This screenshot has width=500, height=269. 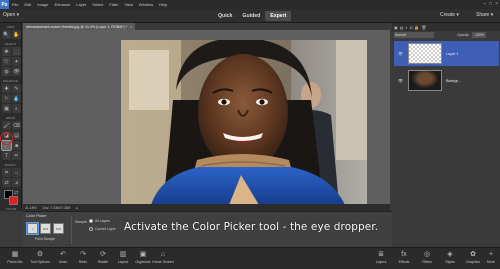 What do you see at coordinates (63, 254) in the screenshot?
I see `undo-icon: ↶` at bounding box center [63, 254].